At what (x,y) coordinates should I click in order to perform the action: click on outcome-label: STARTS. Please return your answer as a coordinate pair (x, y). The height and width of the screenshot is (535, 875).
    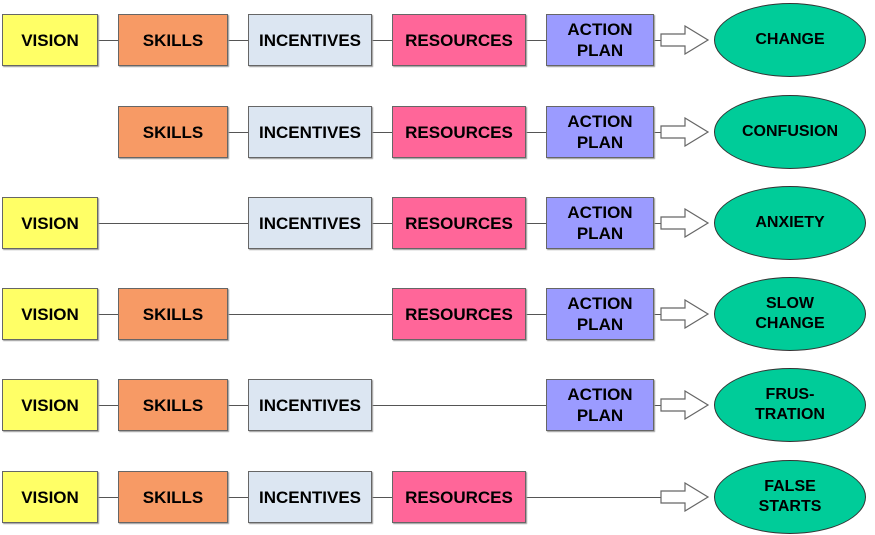
    Looking at the image, I should click on (790, 506).